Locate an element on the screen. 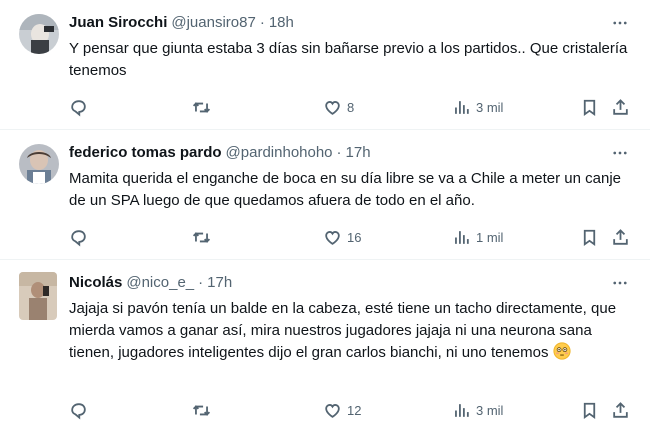 The height and width of the screenshot is (426, 650). action-bar: 16 1 mil is located at coordinates (350, 237).